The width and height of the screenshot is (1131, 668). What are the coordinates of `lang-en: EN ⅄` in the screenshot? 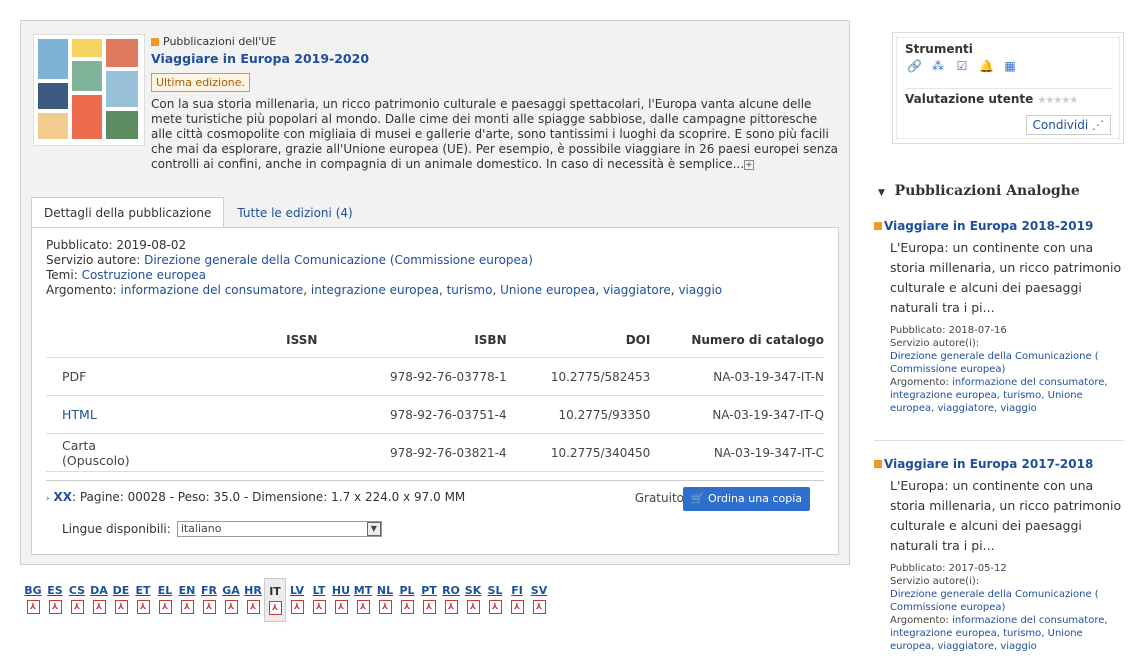 It's located at (187, 600).